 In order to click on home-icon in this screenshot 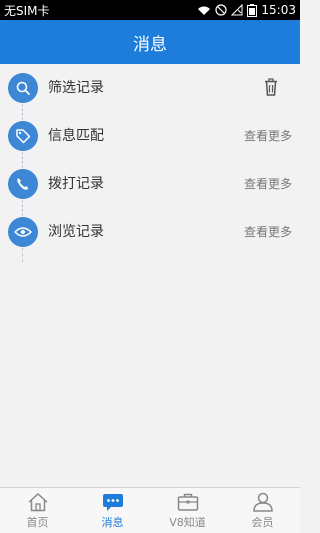, I will do `click(37, 502)`.